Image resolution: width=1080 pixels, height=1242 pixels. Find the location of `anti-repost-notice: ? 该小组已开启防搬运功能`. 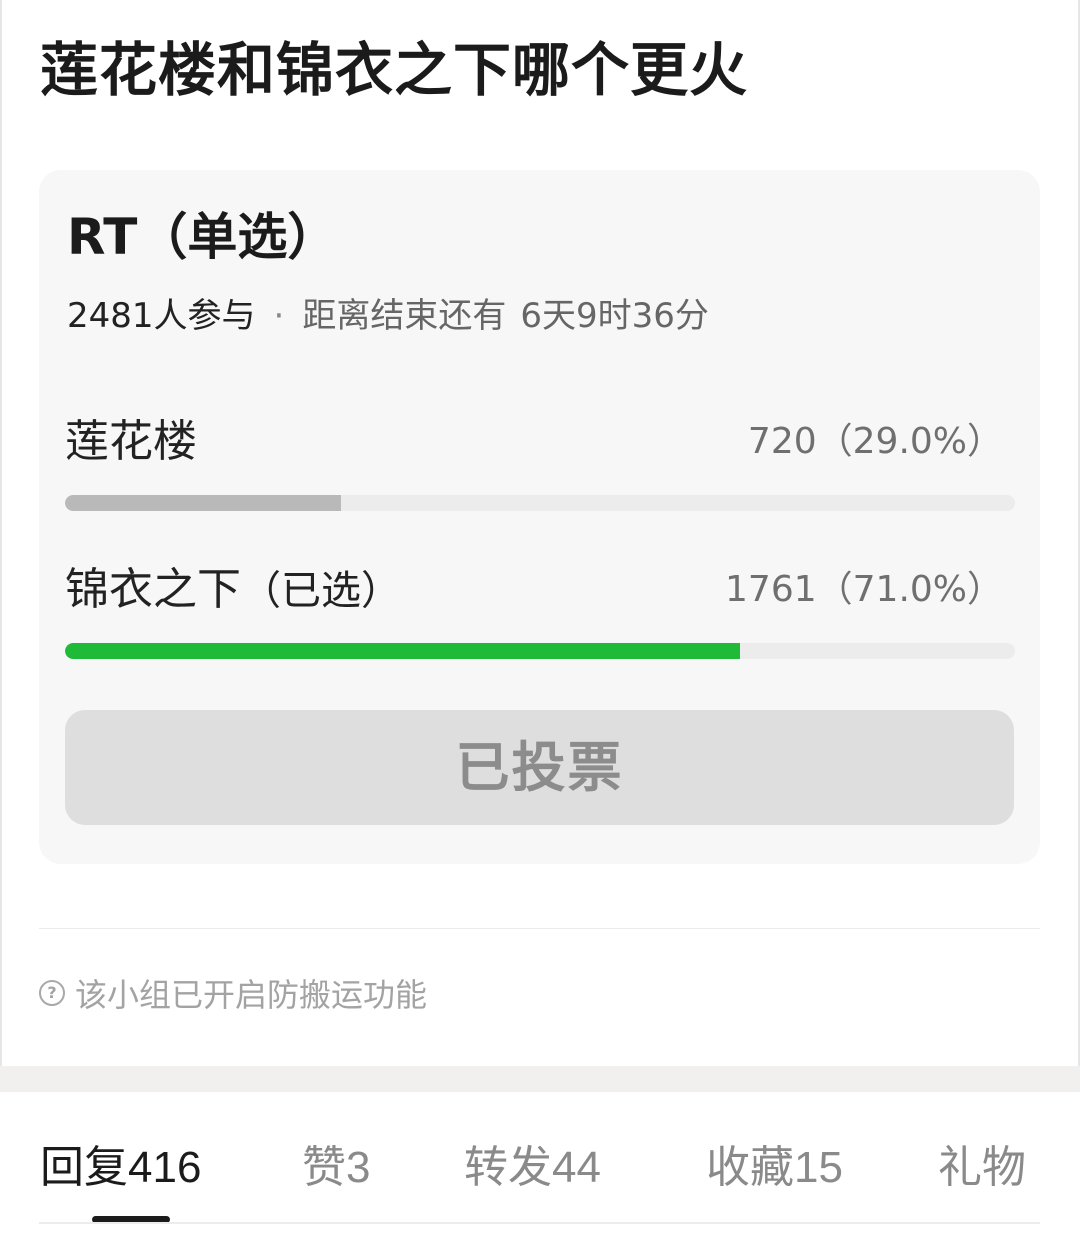

anti-repost-notice: ? 该小组已开启防搬运功能 is located at coordinates (233, 993).